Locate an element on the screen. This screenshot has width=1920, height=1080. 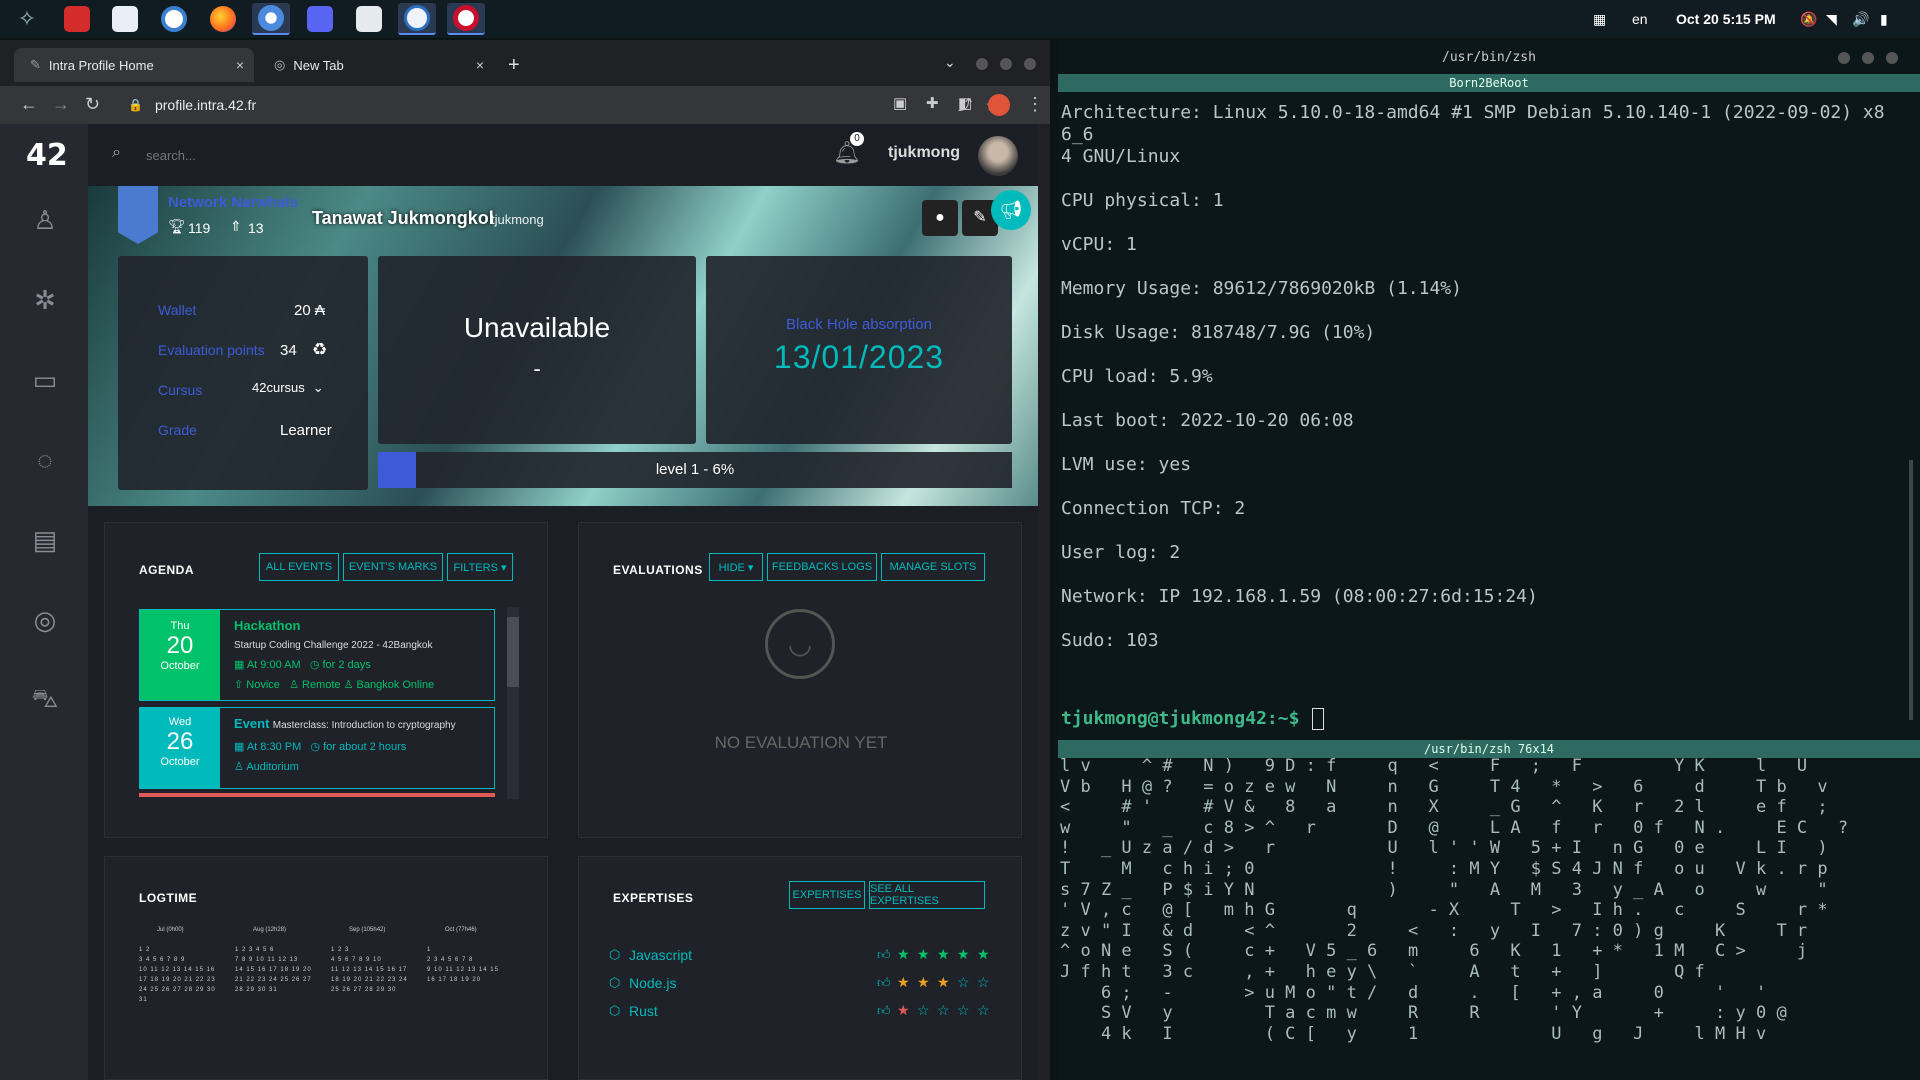
logtime-title: LOGTIME is located at coordinates (168, 898).